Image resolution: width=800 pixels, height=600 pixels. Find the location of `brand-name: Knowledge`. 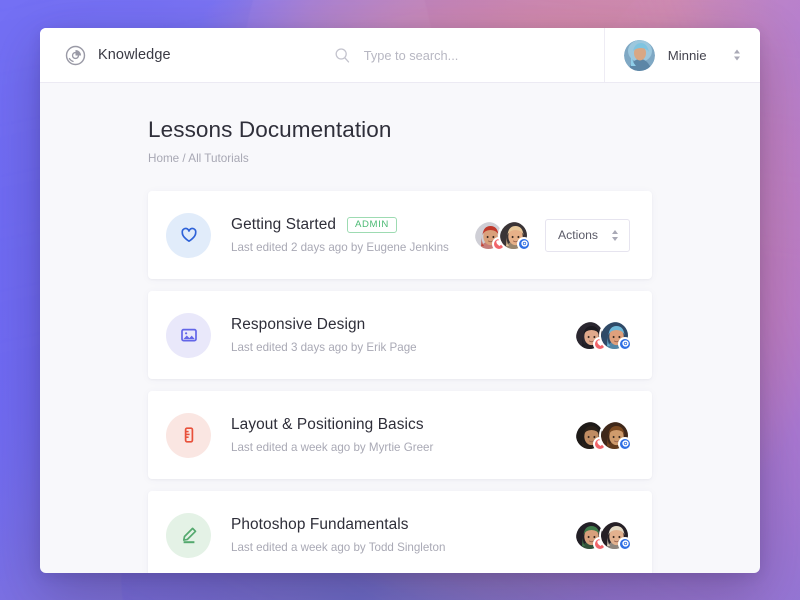

brand-name: Knowledge is located at coordinates (134, 55).